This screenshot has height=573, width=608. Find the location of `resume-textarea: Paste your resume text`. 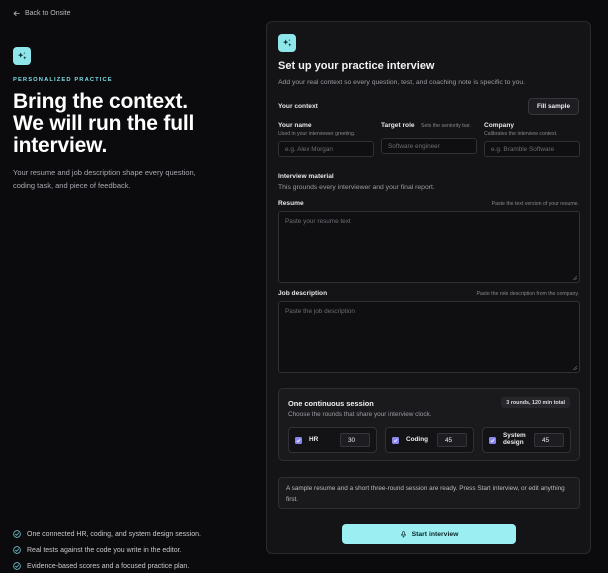

resume-textarea: Paste your resume text is located at coordinates (429, 247).